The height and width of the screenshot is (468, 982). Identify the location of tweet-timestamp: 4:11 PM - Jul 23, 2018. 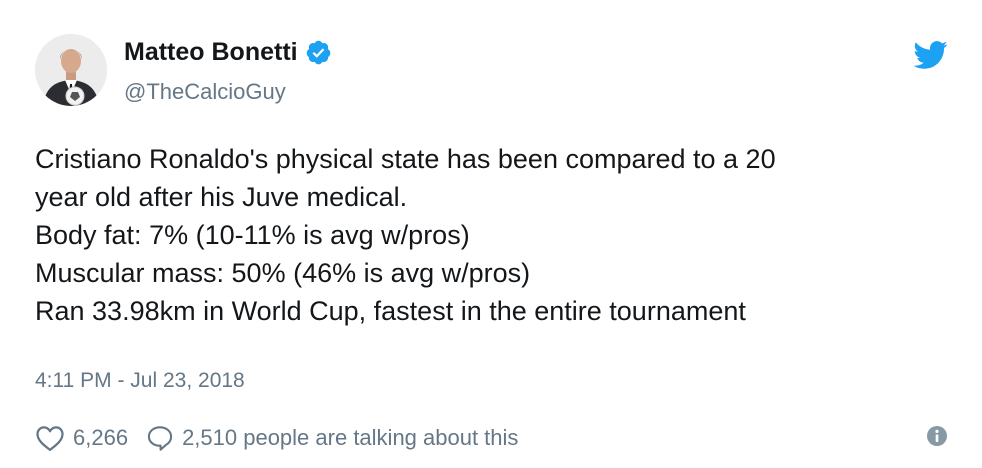
(140, 381).